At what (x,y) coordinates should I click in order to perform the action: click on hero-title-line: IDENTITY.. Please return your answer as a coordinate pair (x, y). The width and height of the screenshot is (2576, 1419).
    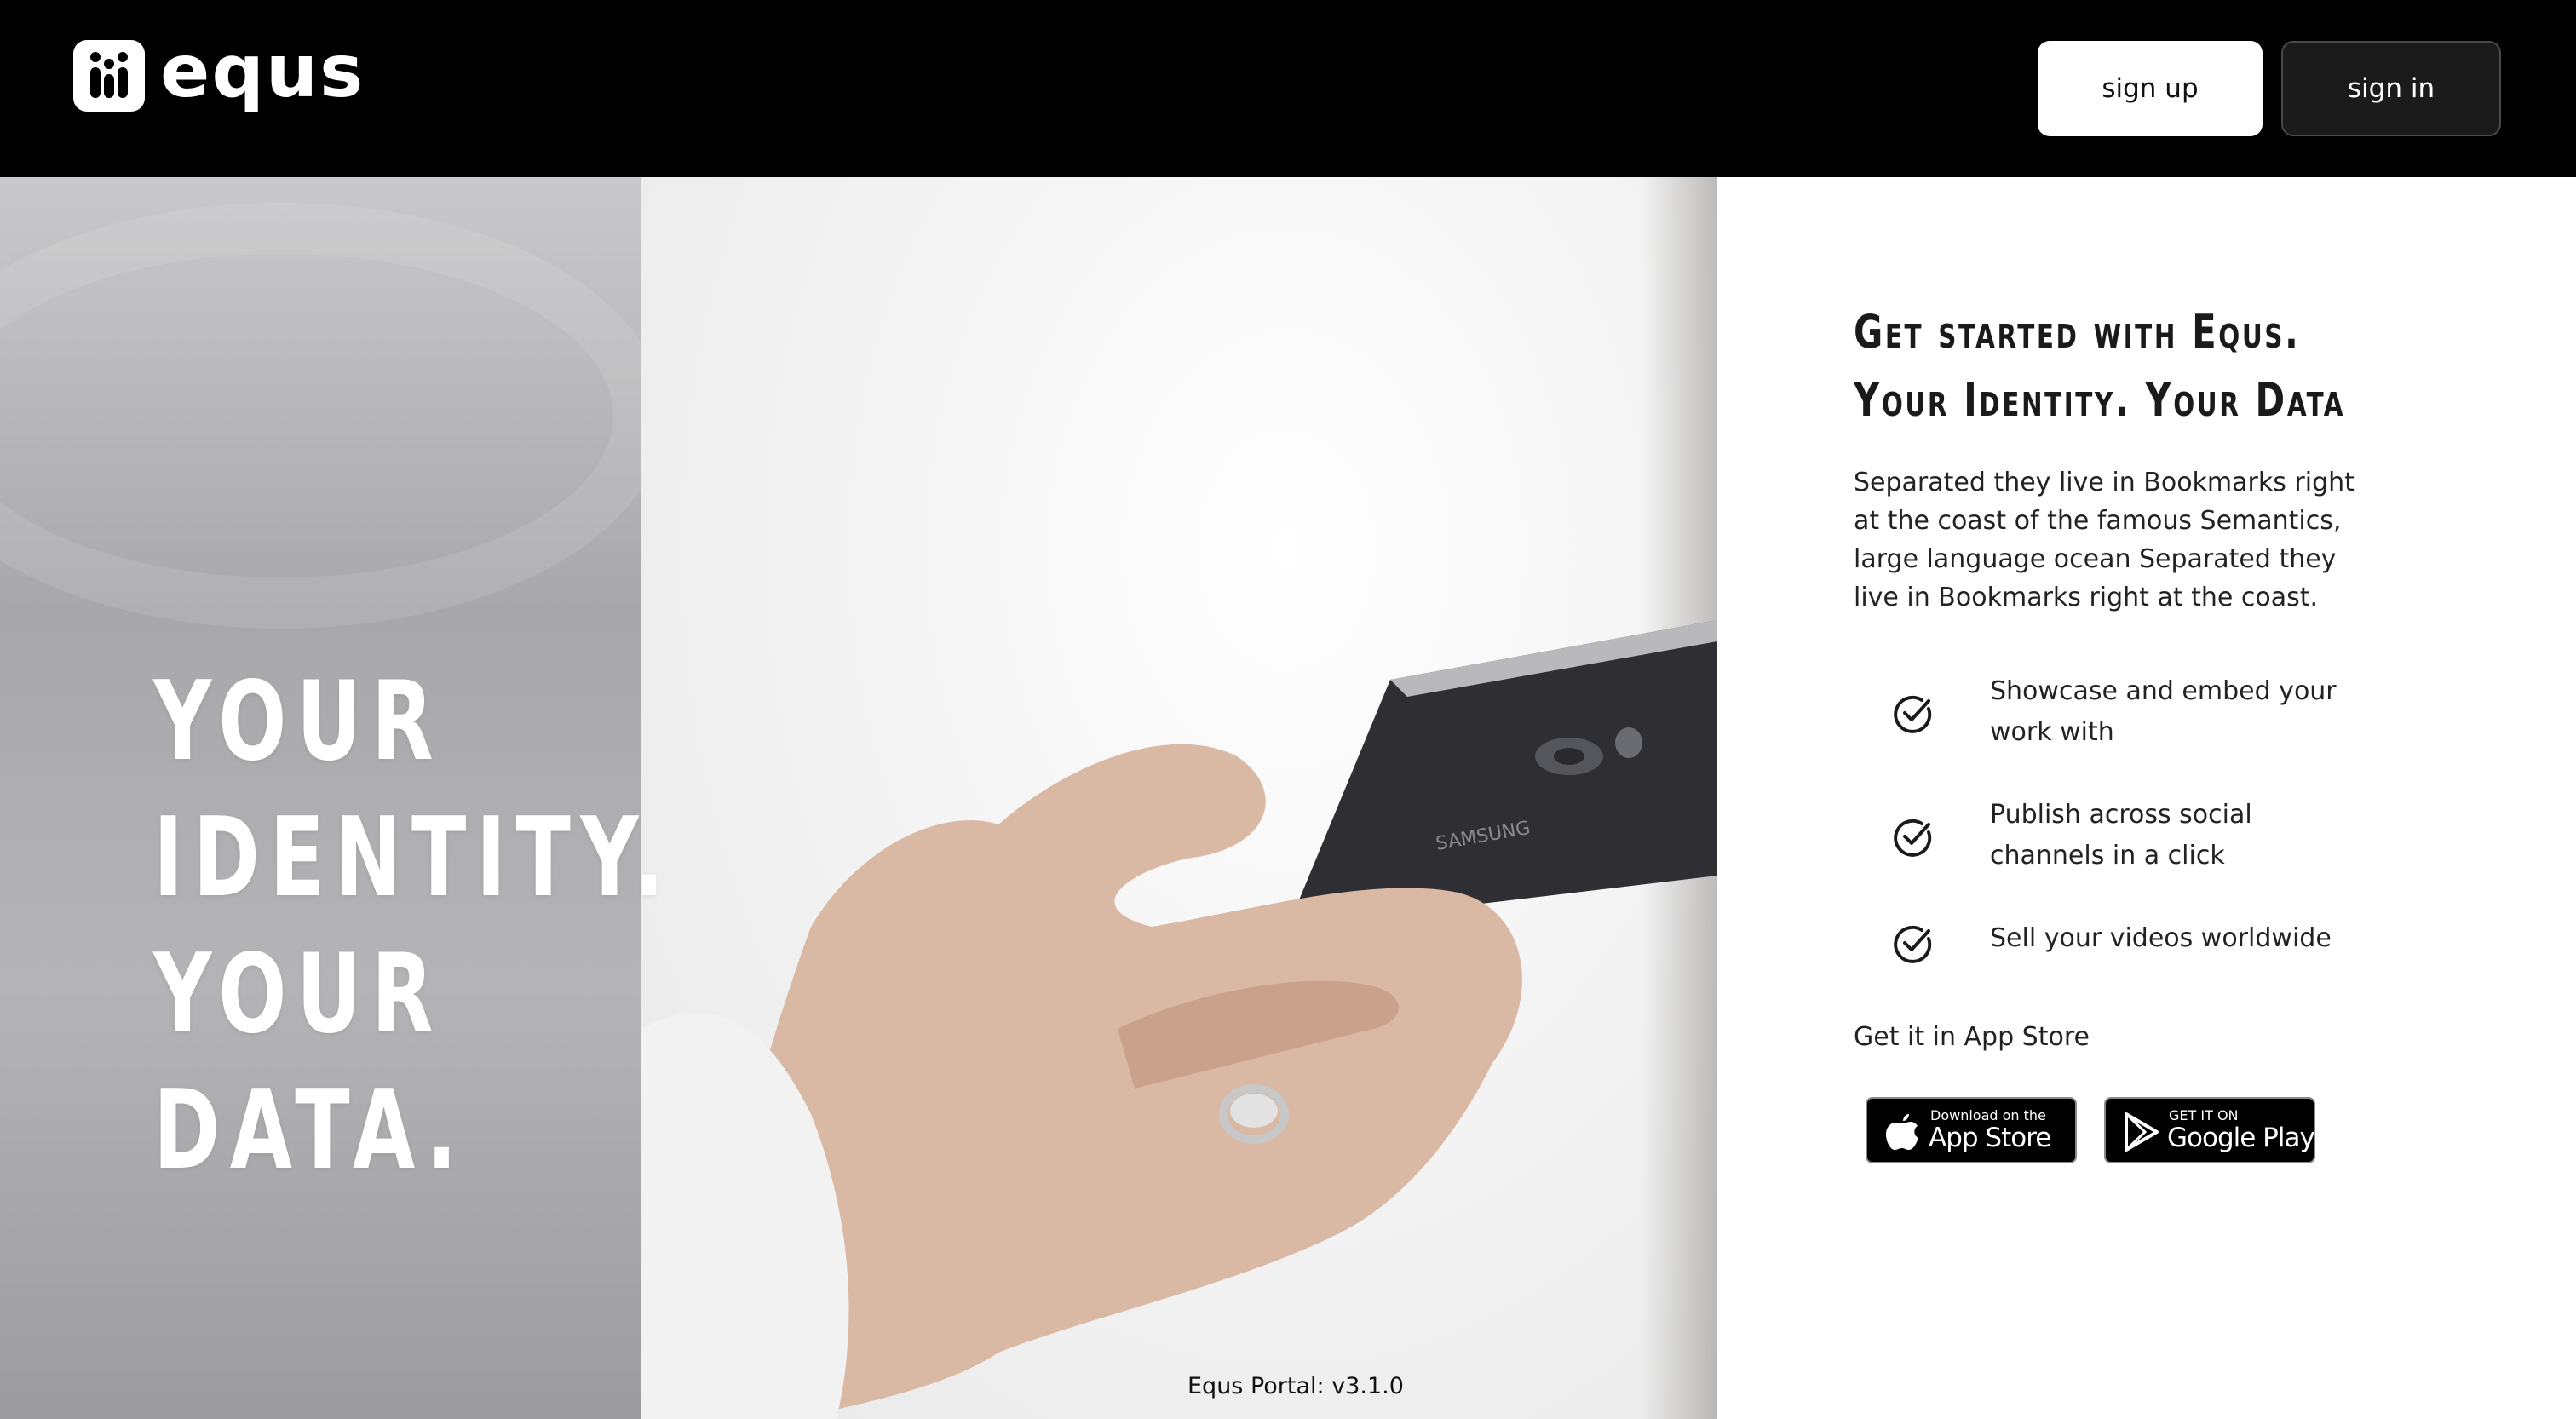
    Looking at the image, I should click on (414, 859).